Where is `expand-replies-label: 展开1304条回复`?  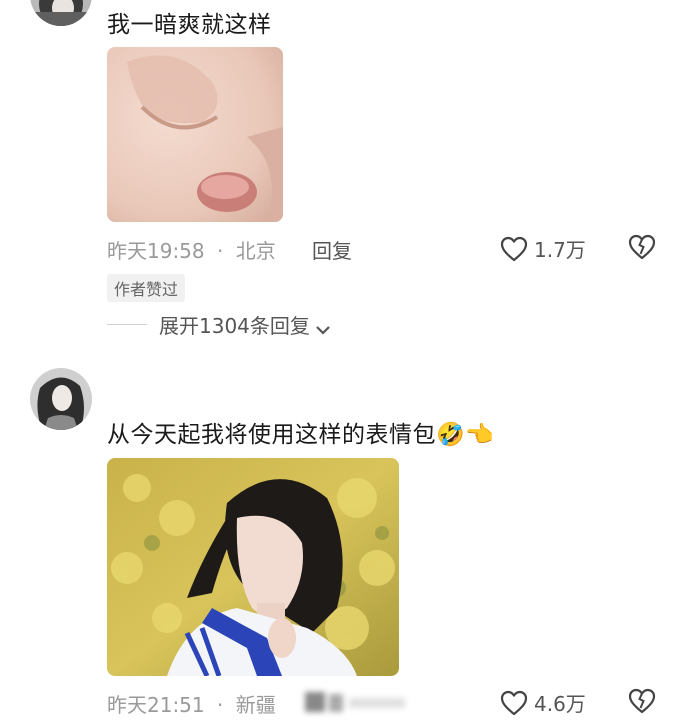
expand-replies-label: 展开1304条回复 is located at coordinates (234, 326).